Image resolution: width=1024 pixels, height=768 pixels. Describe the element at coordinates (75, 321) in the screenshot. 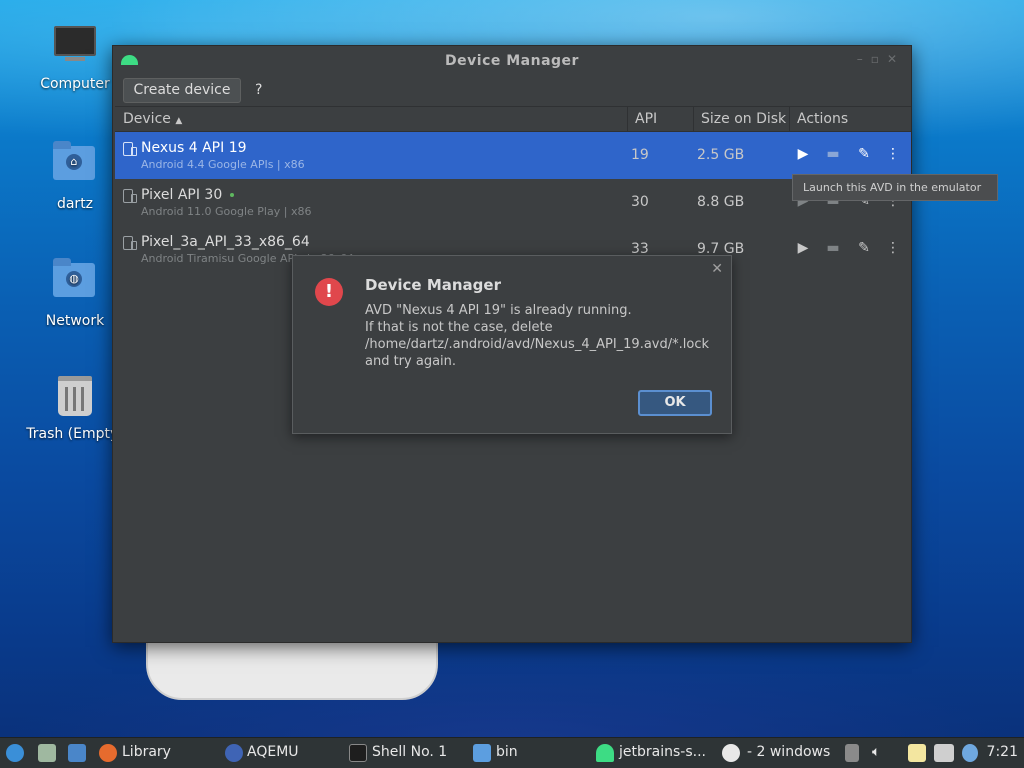

I see `desktop-icon-label: Network` at that location.